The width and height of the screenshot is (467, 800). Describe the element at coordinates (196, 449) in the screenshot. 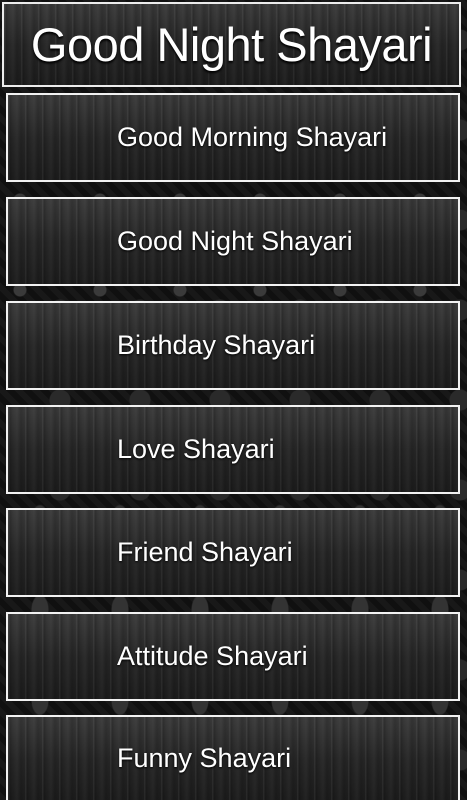

I see `menu-item-label: Love Shayari` at that location.